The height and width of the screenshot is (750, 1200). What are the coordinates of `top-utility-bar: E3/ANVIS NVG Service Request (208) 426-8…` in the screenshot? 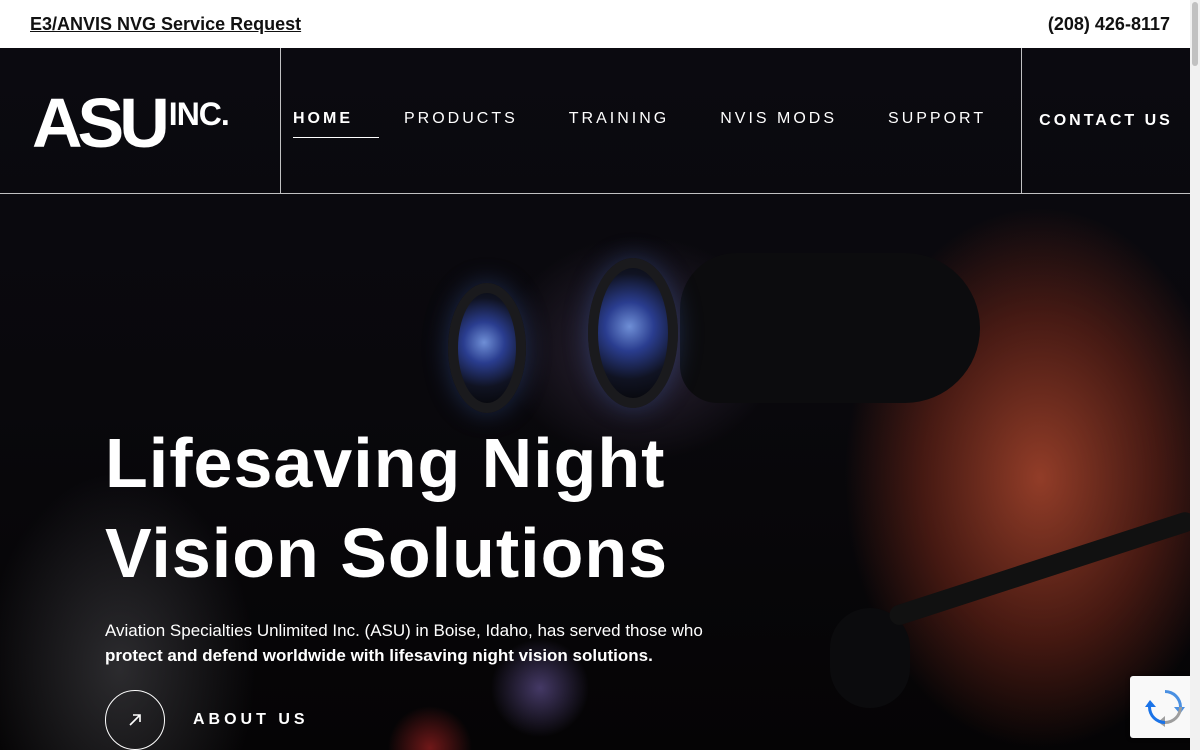 It's located at (595, 24).